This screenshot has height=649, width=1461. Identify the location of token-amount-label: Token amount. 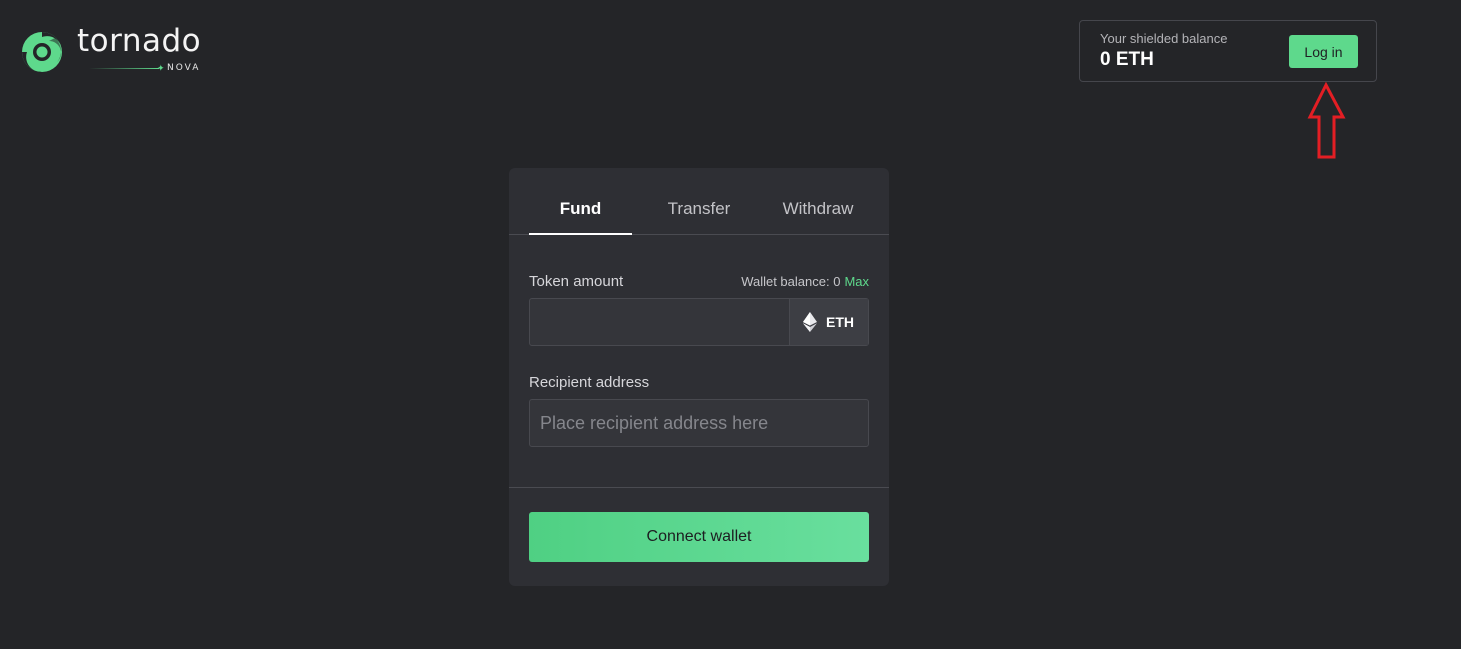
(576, 281).